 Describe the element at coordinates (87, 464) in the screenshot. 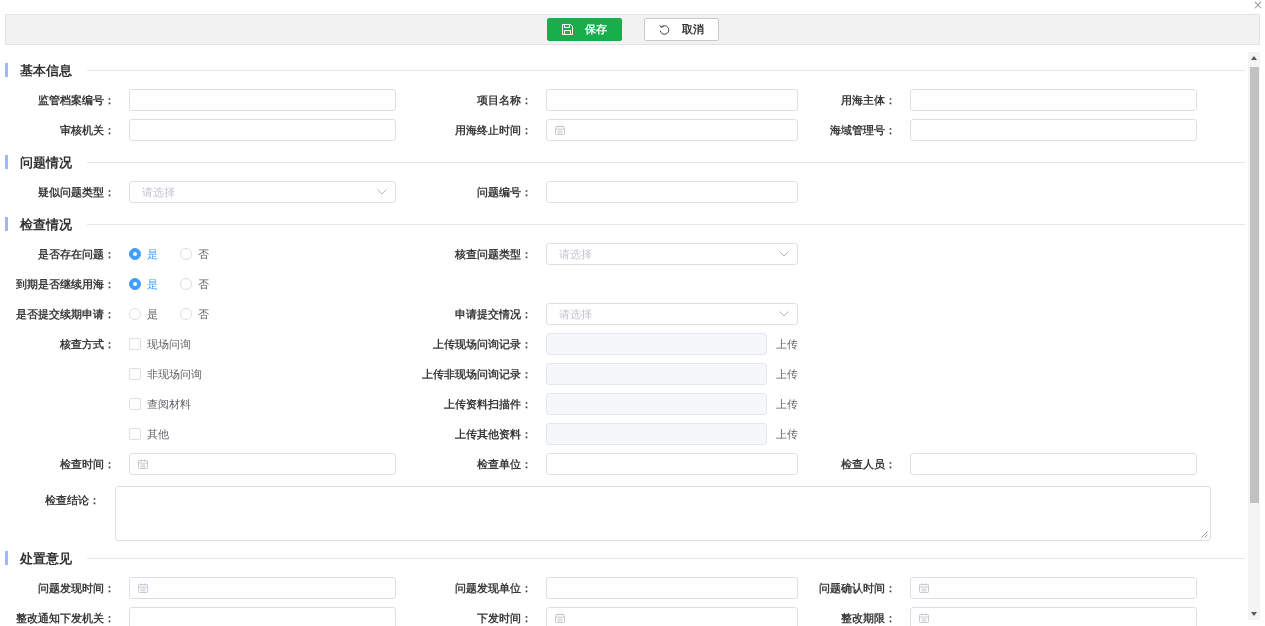

I see `field-label: 检查时间：` at that location.